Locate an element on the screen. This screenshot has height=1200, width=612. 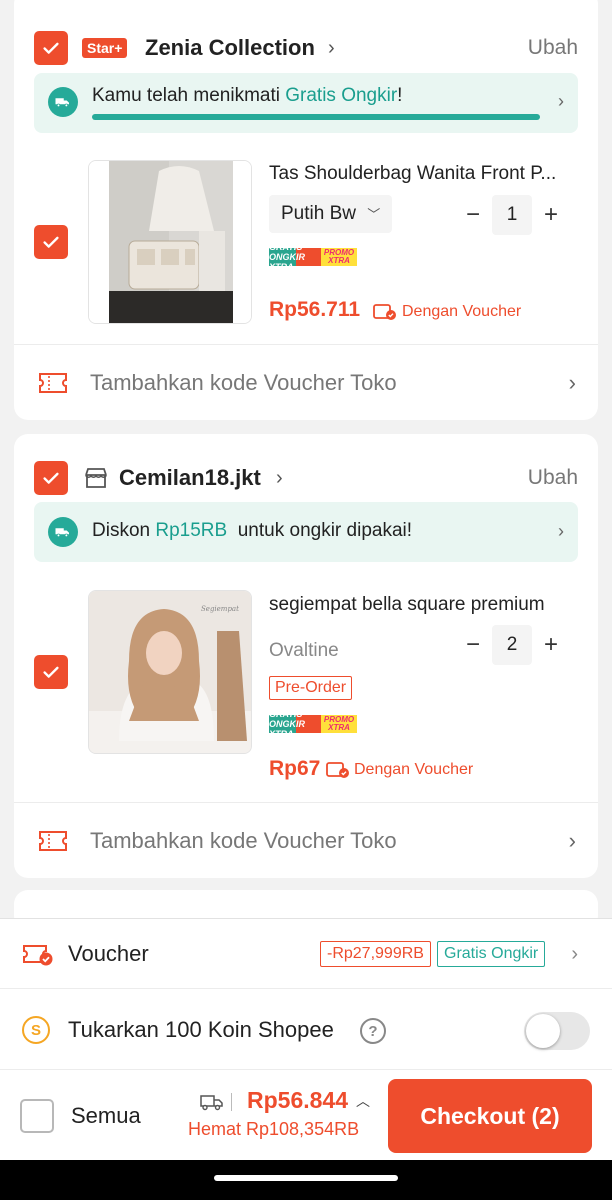
help-icon: ? is located at coordinates (373, 1031).